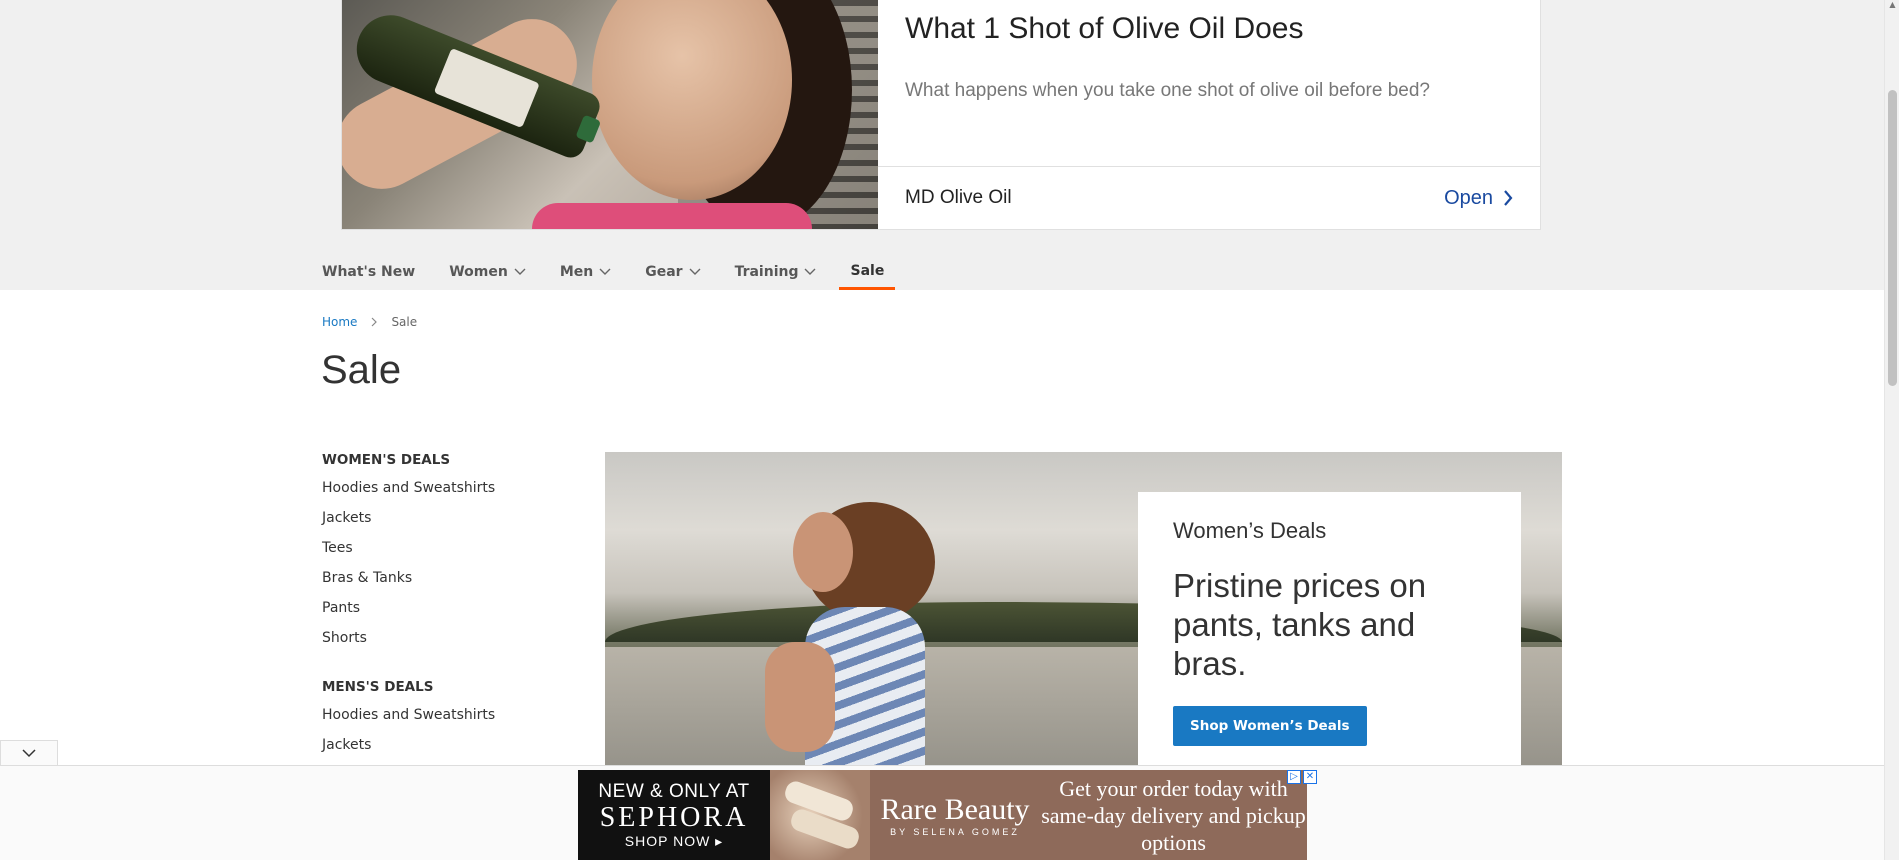 The height and width of the screenshot is (860, 1899). What do you see at coordinates (1892, 7) in the screenshot?
I see `scroll-up-arrow-icon: ▲` at bounding box center [1892, 7].